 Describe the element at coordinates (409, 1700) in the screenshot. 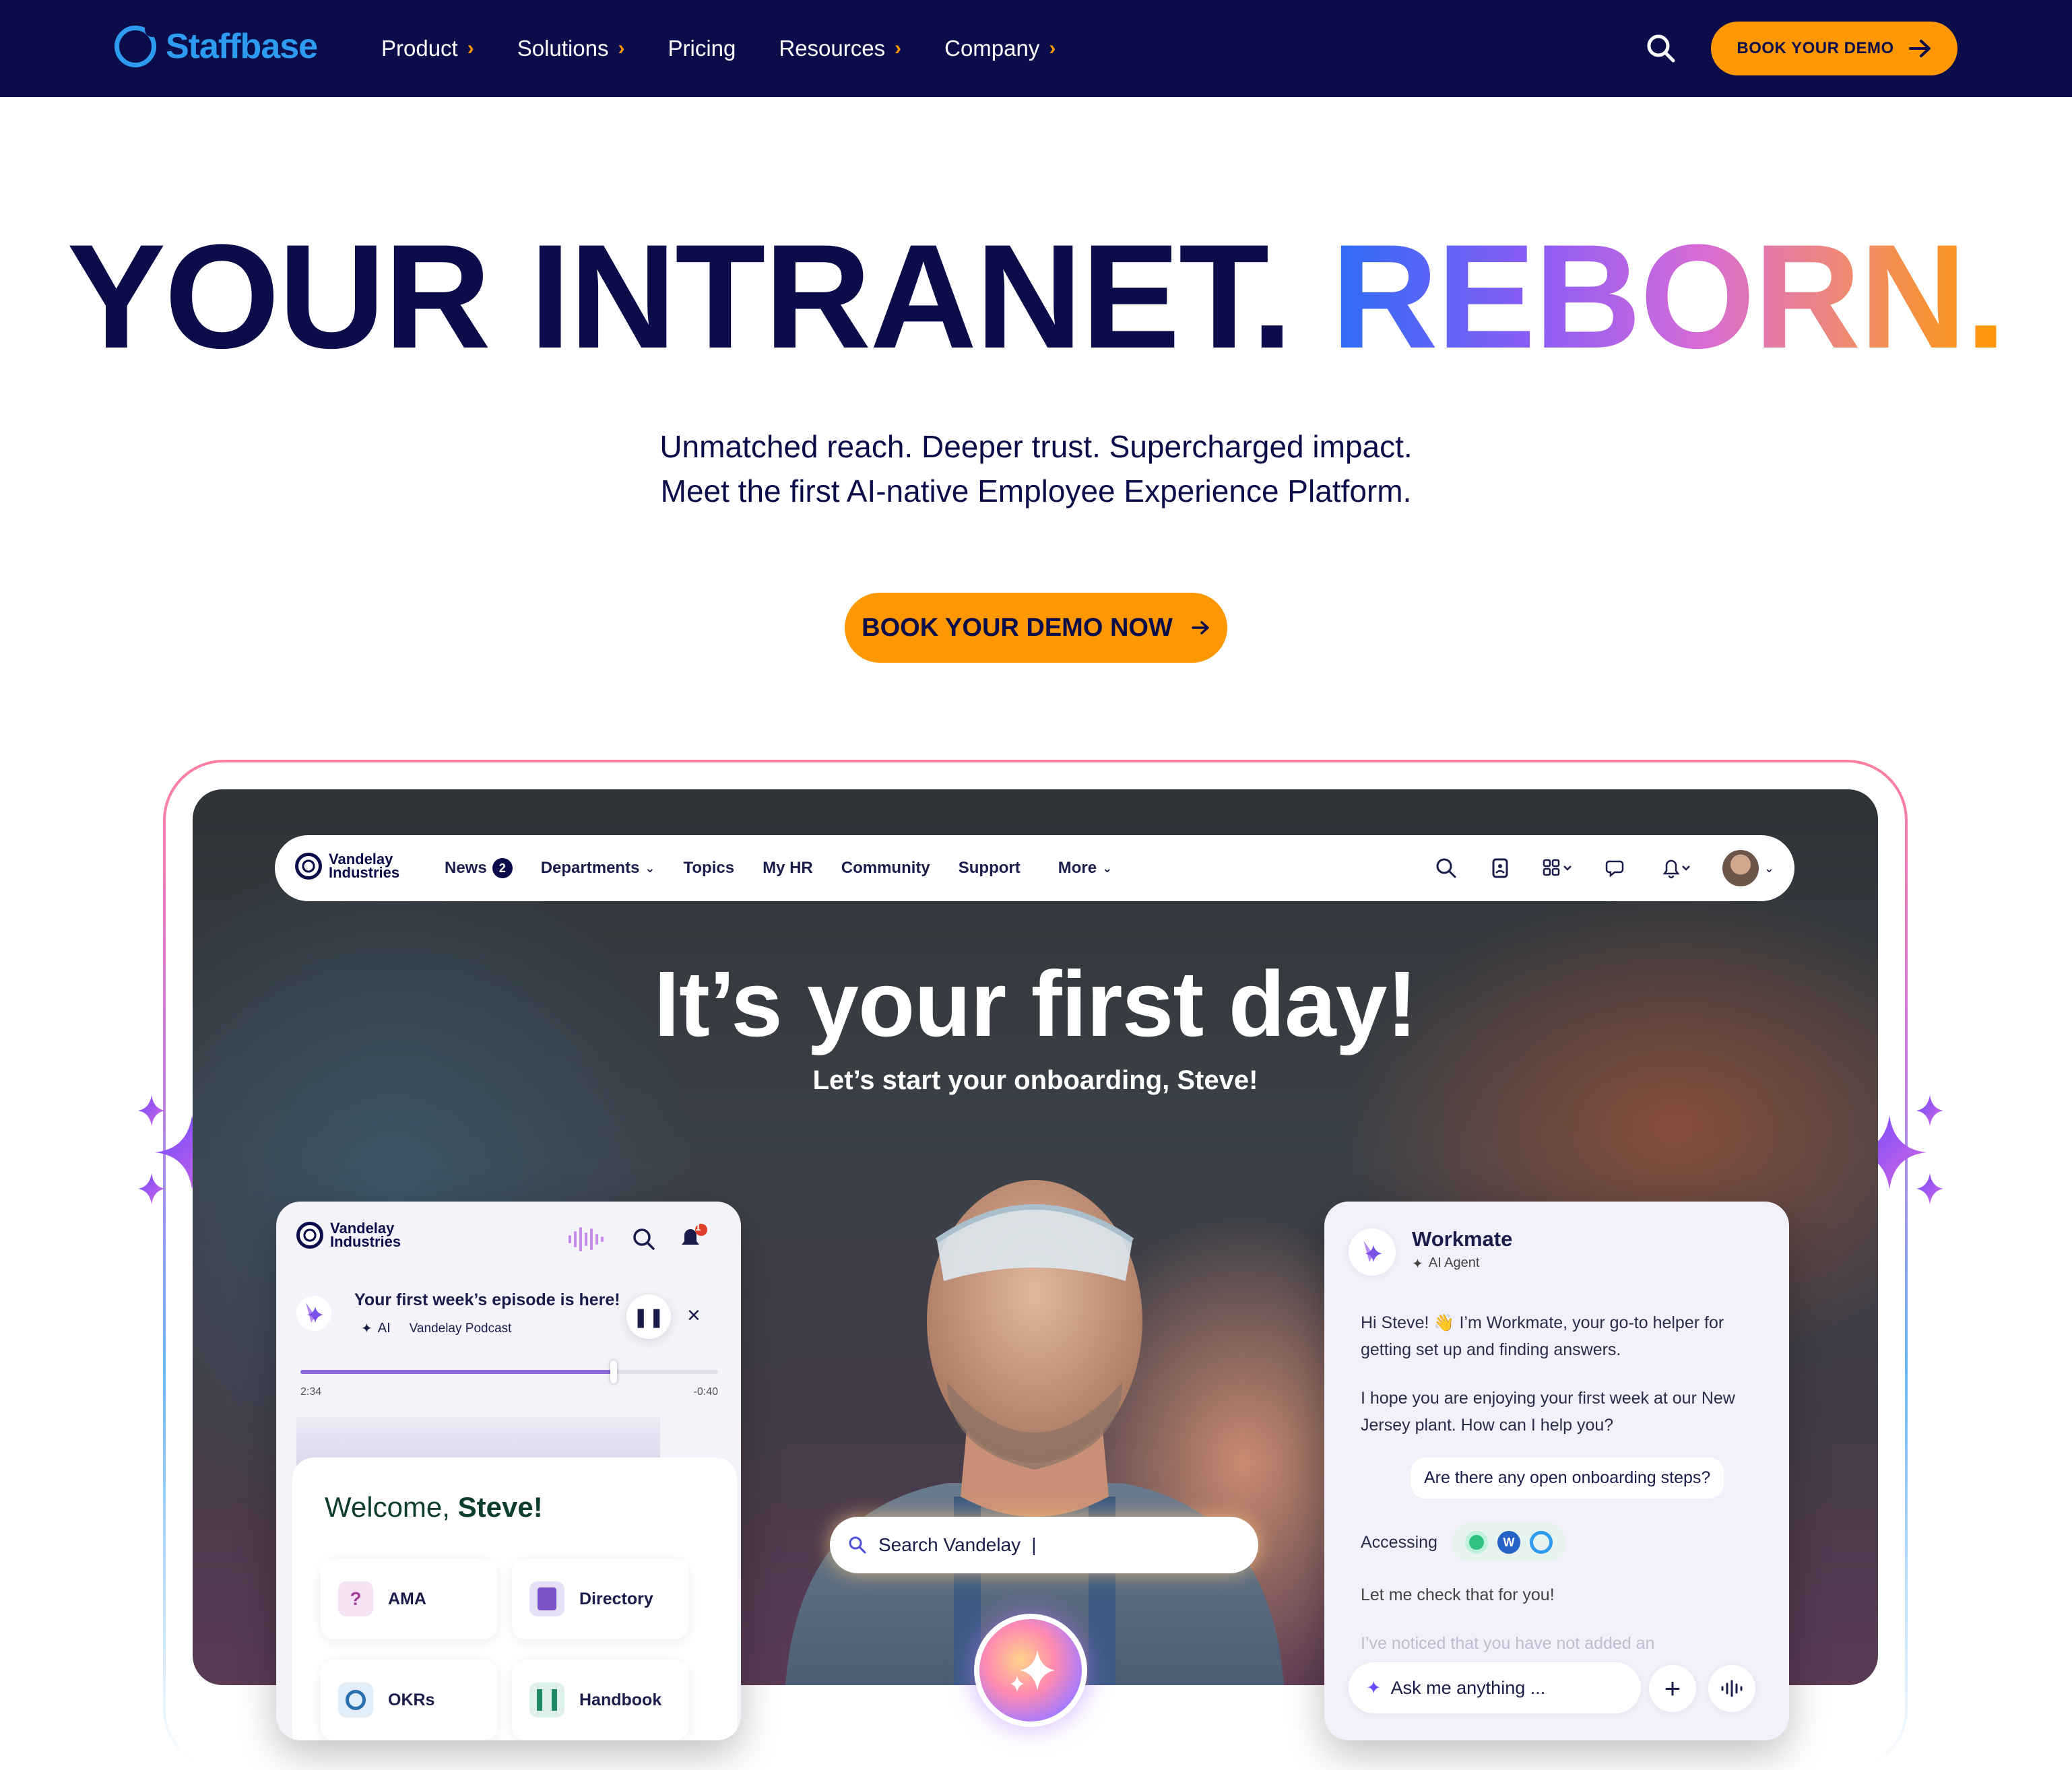

I see `tile-okrs: OKRs` at that location.